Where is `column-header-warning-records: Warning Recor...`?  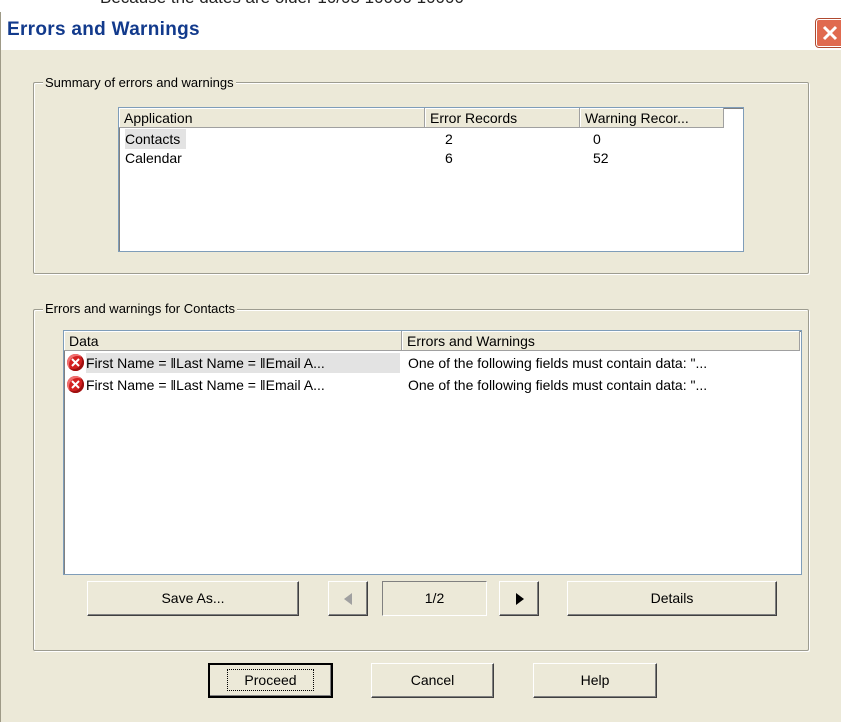 column-header-warning-records: Warning Recor... is located at coordinates (652, 118).